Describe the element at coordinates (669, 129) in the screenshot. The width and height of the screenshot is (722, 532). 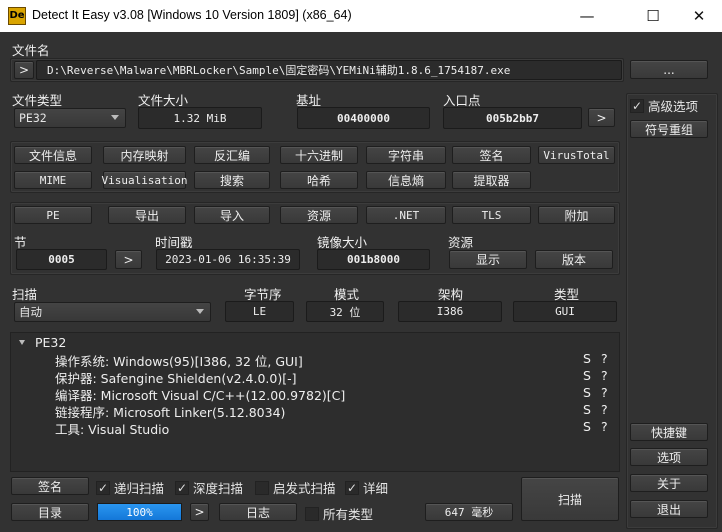
I see `demangle-button: 符号重组` at that location.